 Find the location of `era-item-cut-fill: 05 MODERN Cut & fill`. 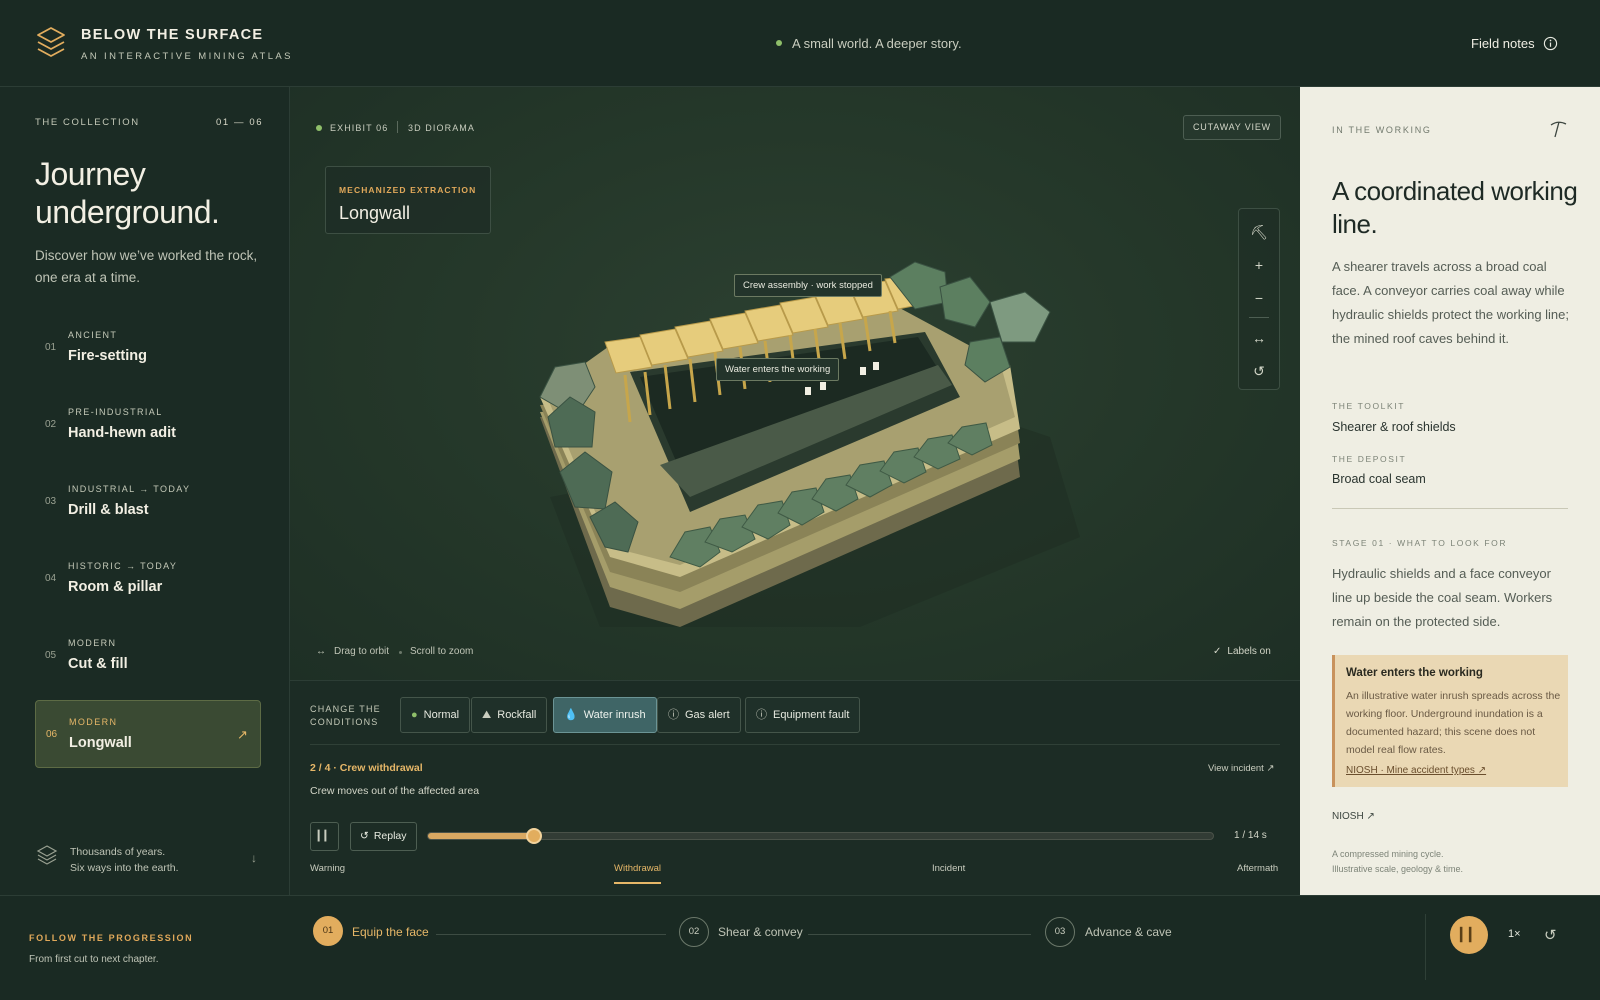

era-item-cut-fill: 05 MODERN Cut & fill is located at coordinates (148, 656).